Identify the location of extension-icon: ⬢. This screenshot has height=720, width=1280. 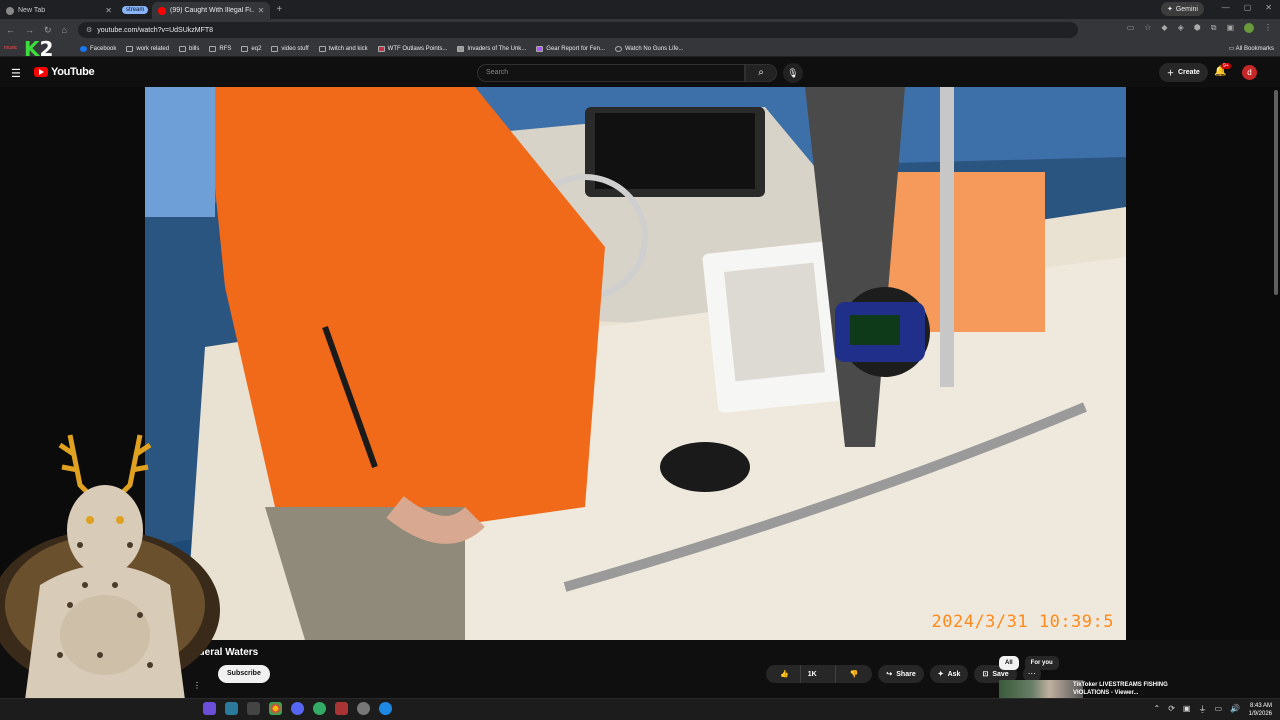
(1197, 28).